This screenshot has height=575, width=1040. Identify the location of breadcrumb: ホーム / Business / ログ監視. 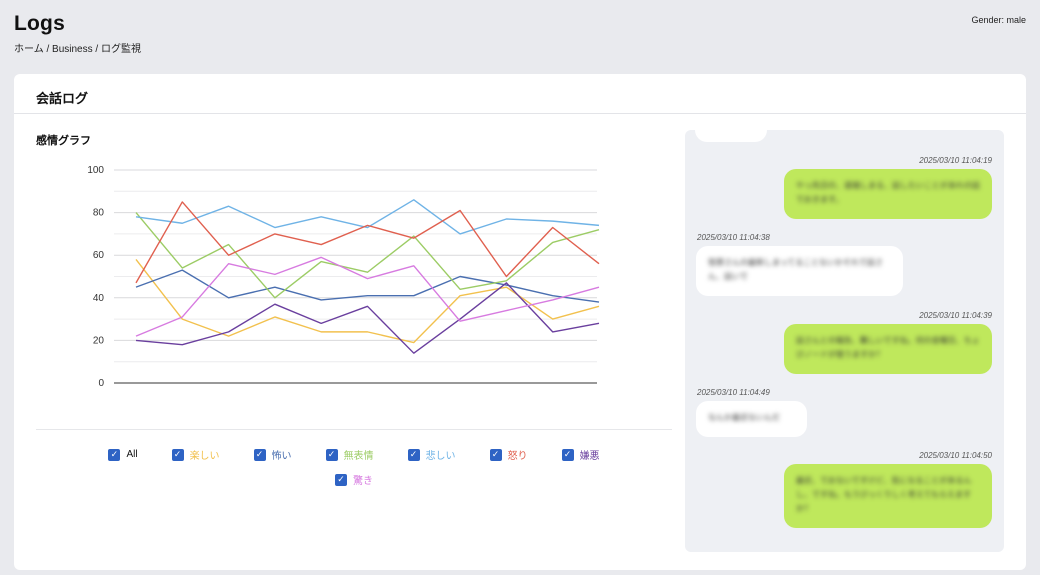
(77, 49).